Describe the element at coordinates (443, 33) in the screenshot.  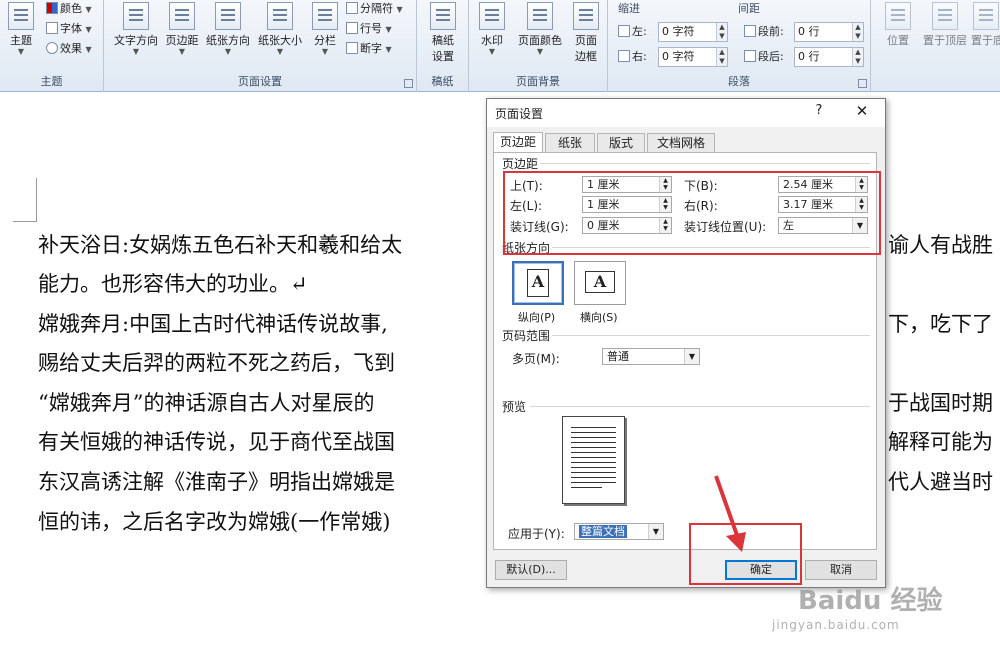
I see `manuscript-setup-button: 稿纸 设置` at that location.